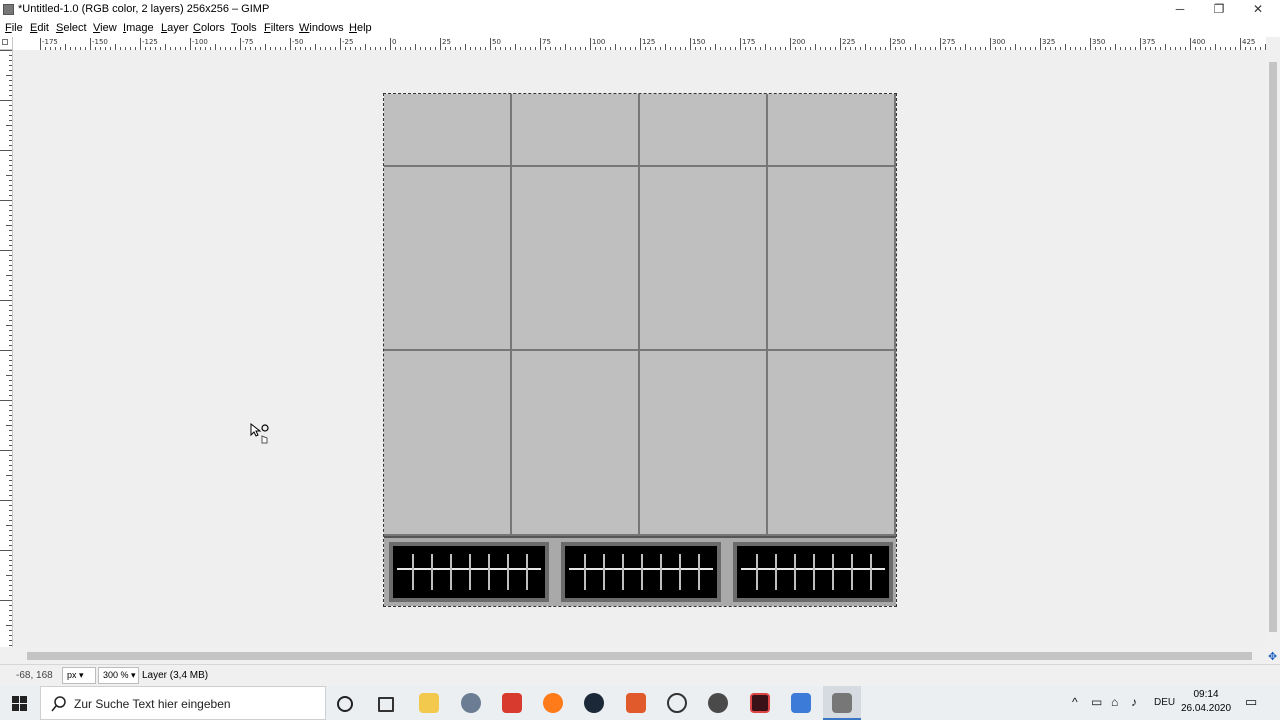  Describe the element at coordinates (1164, 702) in the screenshot. I see `language-indicator: DEU` at that location.